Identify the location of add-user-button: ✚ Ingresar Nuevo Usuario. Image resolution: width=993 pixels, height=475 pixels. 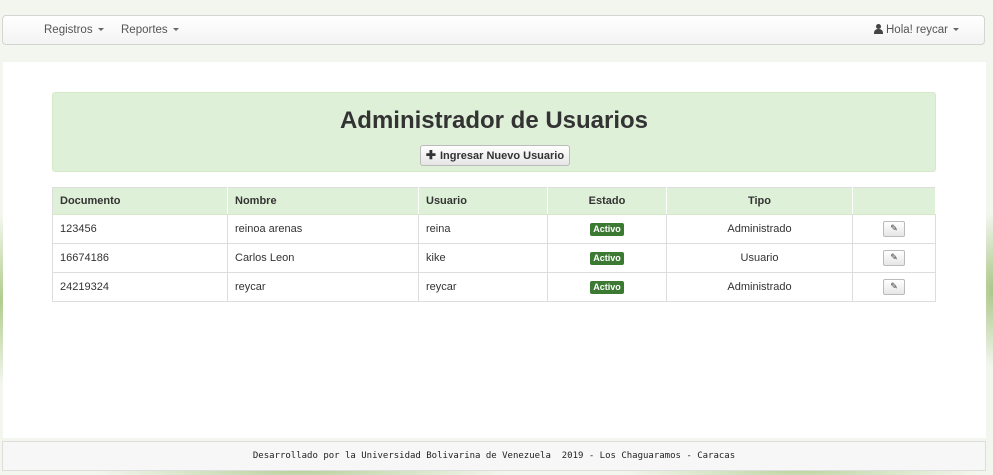
(495, 155).